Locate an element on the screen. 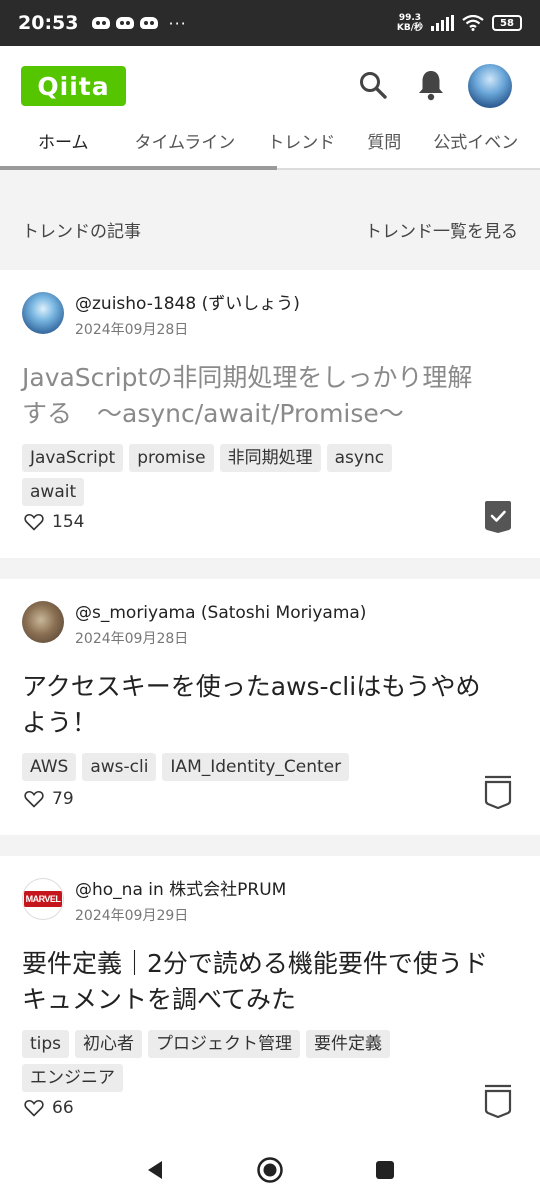 This screenshot has height=1200, width=540. battery-icon: 58 is located at coordinates (507, 23).